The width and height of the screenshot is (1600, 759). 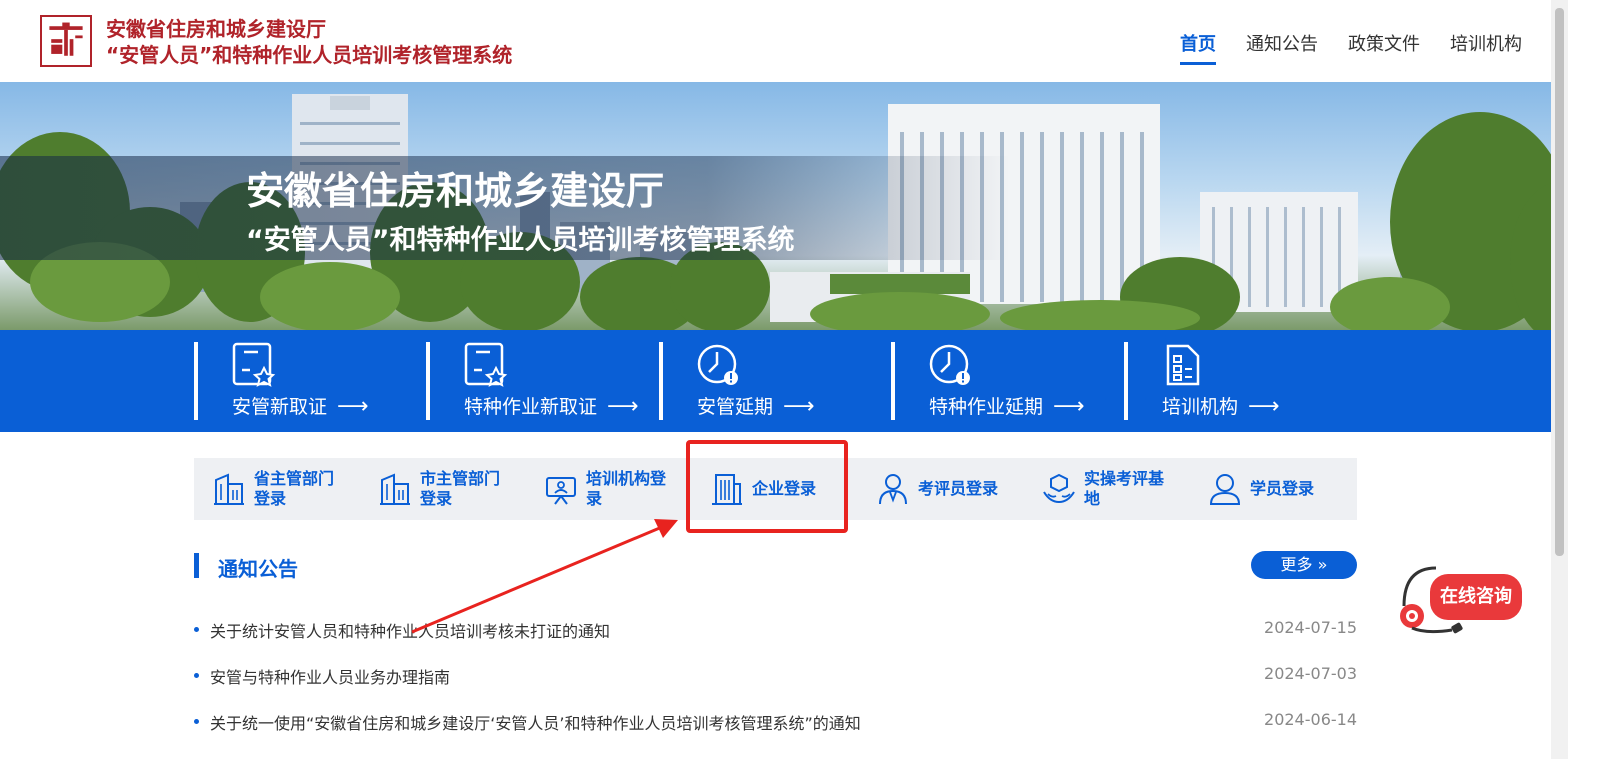 What do you see at coordinates (605, 489) in the screenshot?
I see `login-training-institution: 培训机构登录` at bounding box center [605, 489].